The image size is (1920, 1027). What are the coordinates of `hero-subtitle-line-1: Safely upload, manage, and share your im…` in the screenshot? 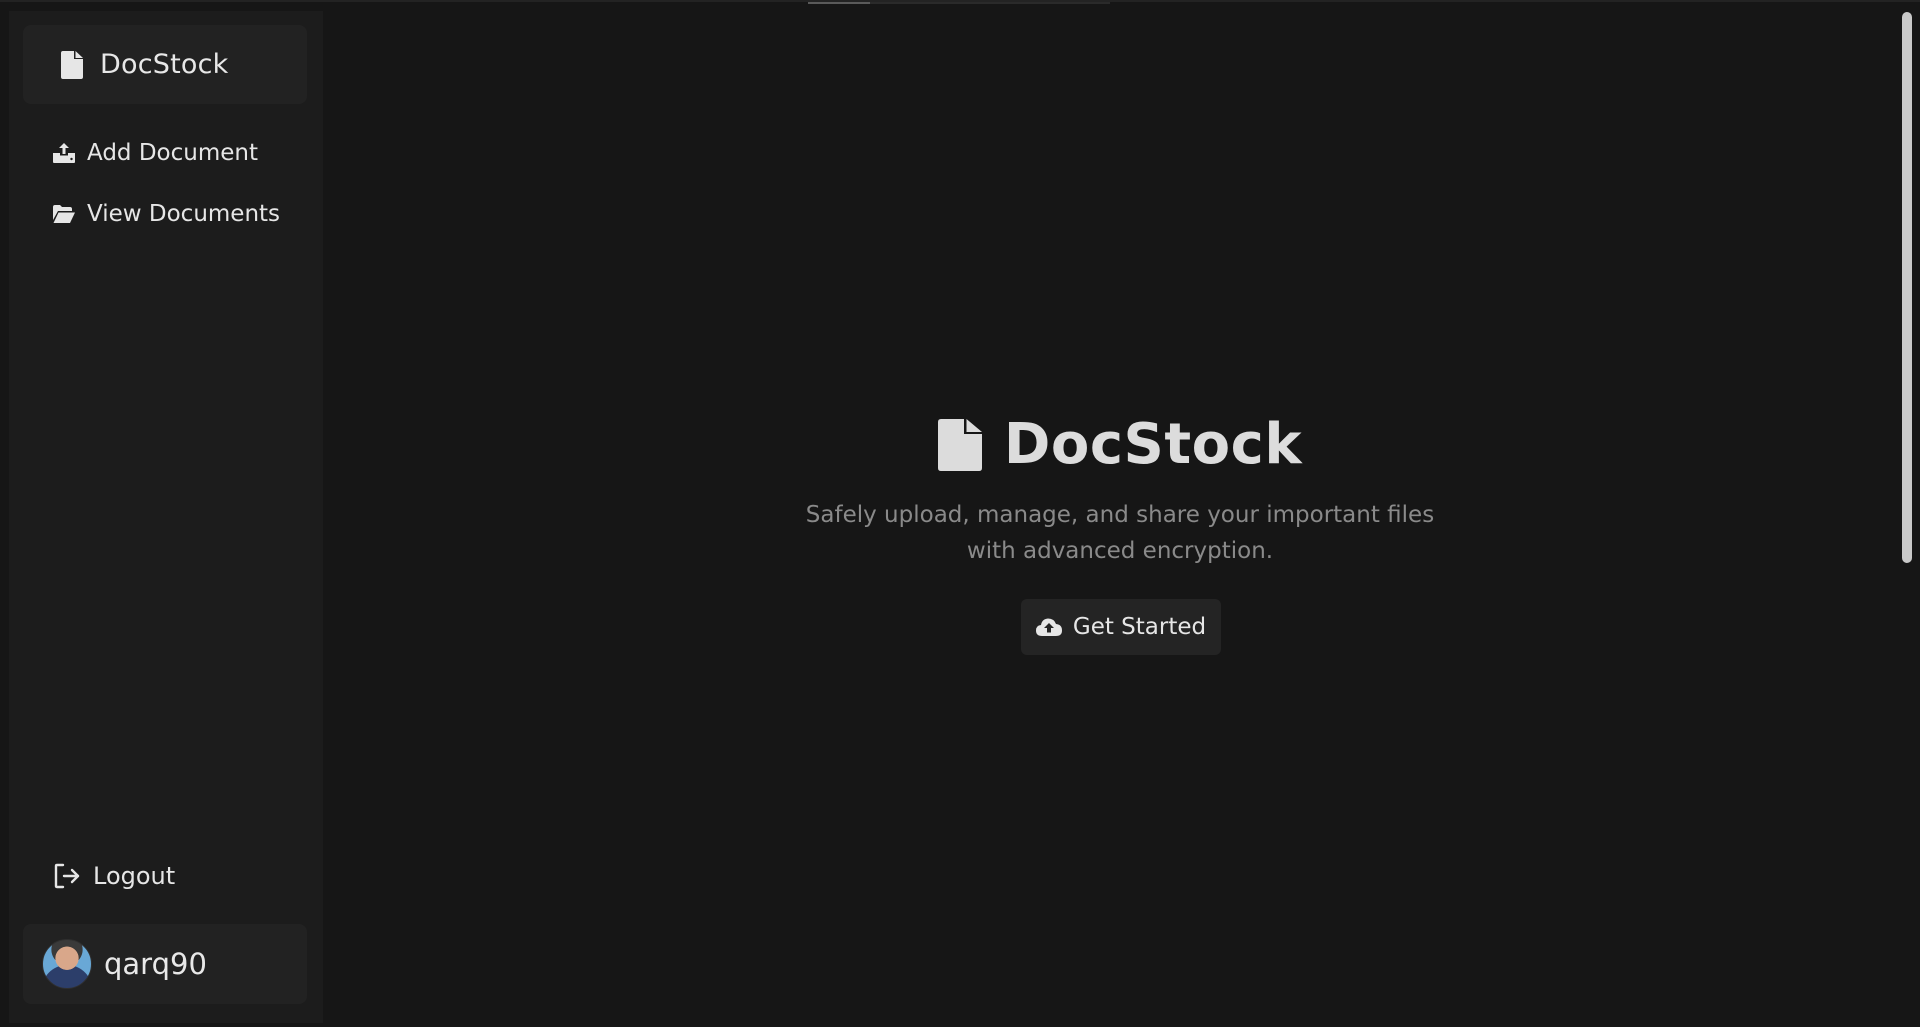 It's located at (1120, 515).